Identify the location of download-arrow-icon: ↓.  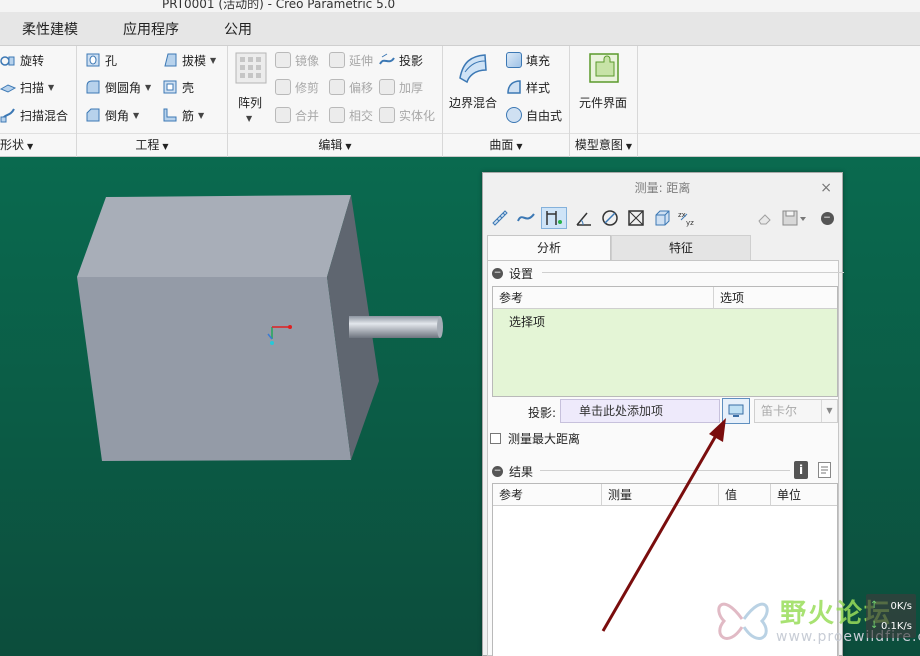
(874, 625).